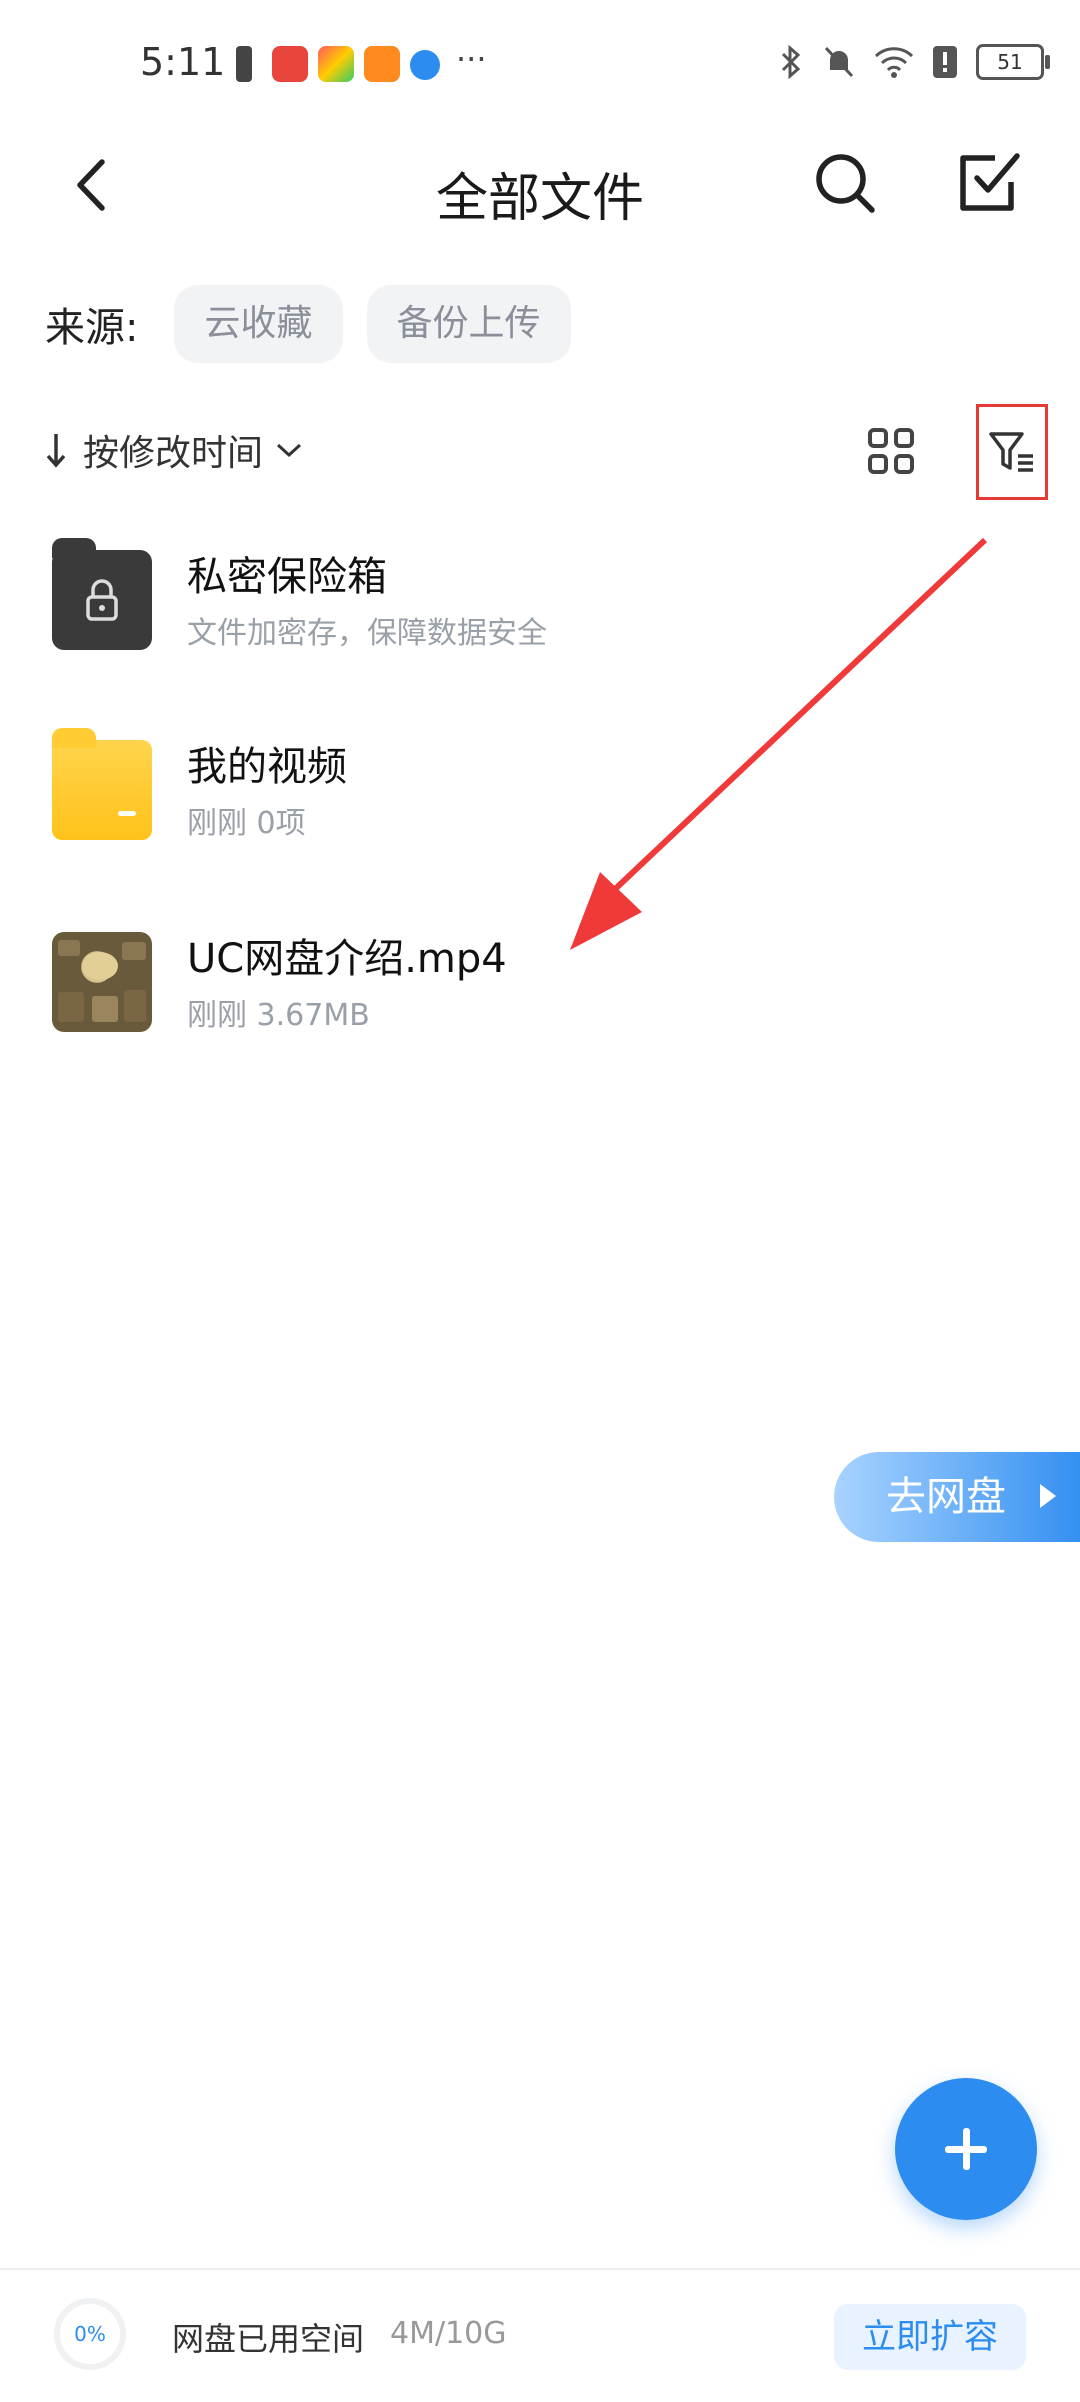 The height and width of the screenshot is (2402, 1080). What do you see at coordinates (90, 2334) in the screenshot?
I see `storage-usage-ring: 0%` at bounding box center [90, 2334].